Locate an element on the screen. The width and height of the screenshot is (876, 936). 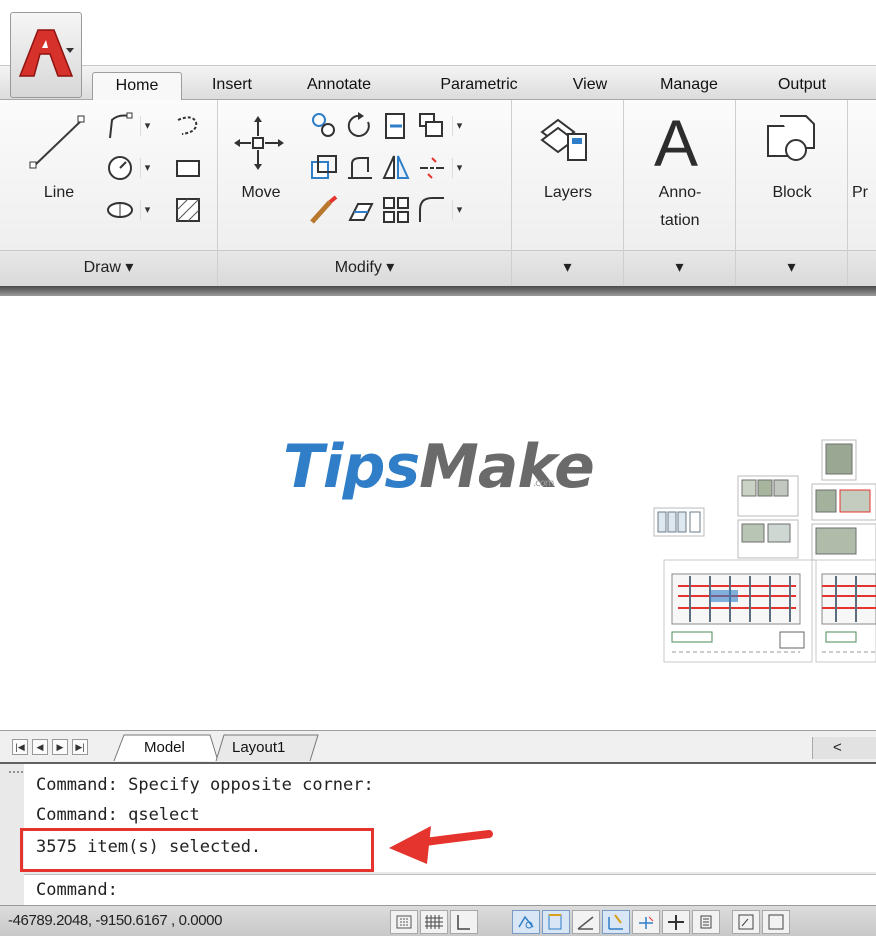
drawing-sheet-small is located at coordinates (679, 522).